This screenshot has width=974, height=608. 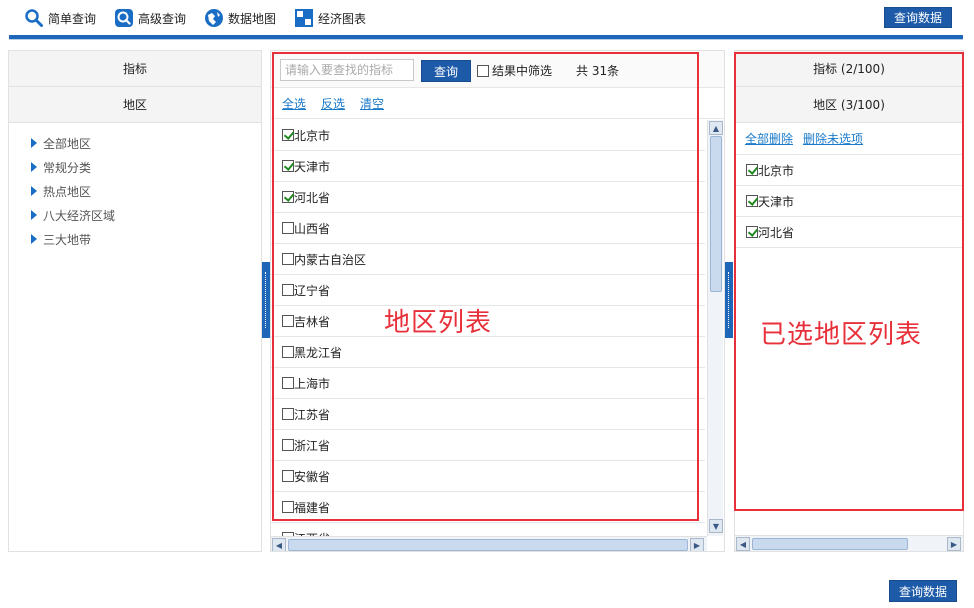 What do you see at coordinates (849, 105) in the screenshot?
I see `selected-region-tab: 地区 (3/100)` at bounding box center [849, 105].